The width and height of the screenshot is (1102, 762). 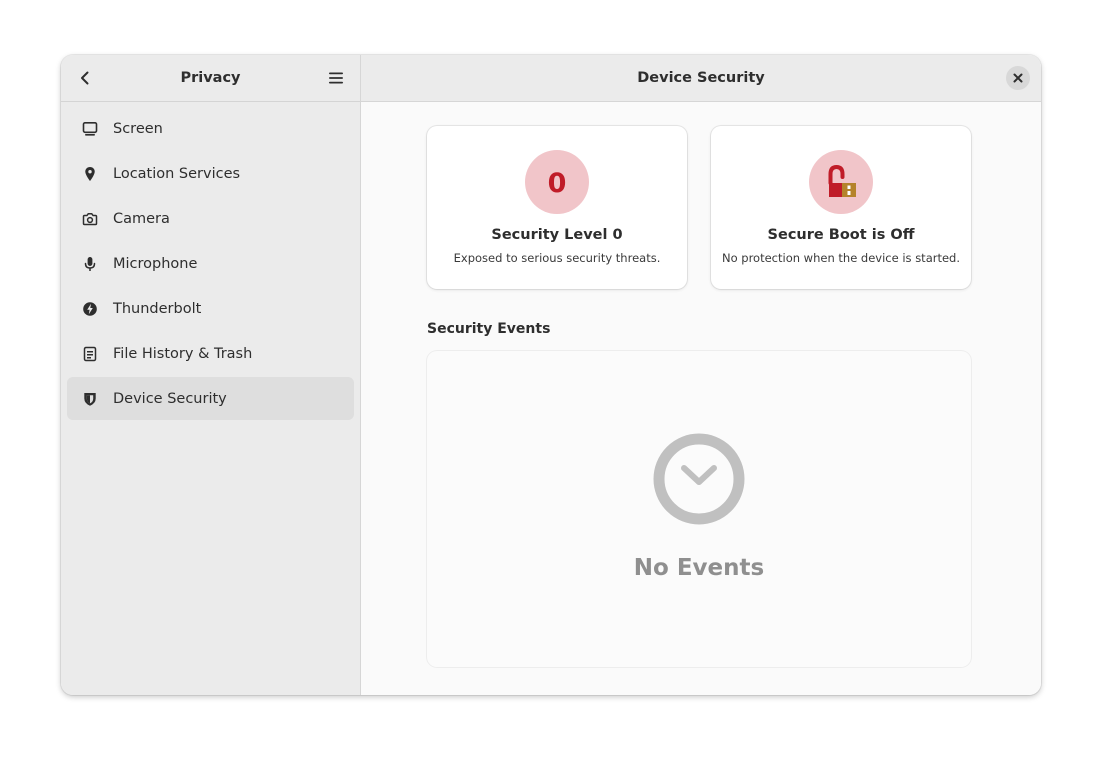 What do you see at coordinates (210, 218) in the screenshot?
I see `sidebar-item-camera: Camera` at bounding box center [210, 218].